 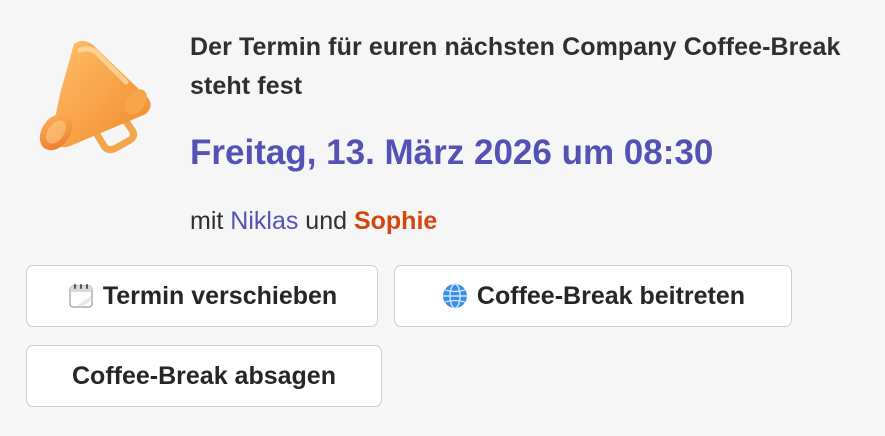 I want to click on join-button: Coffee-Break beitreten, so click(x=593, y=296).